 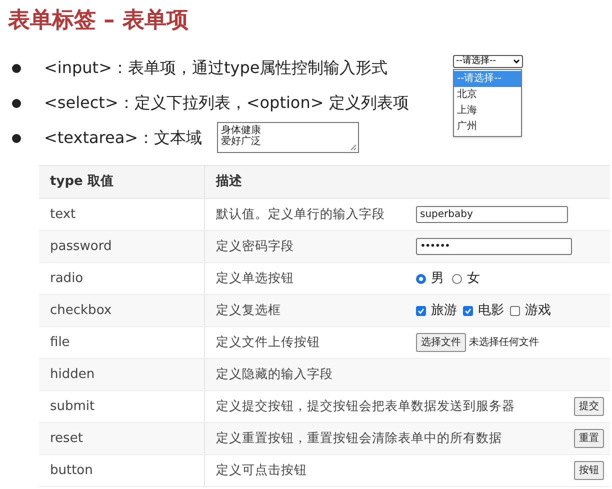 What do you see at coordinates (274, 374) in the screenshot?
I see `table-cell-text: 定义隐藏的输入字段` at bounding box center [274, 374].